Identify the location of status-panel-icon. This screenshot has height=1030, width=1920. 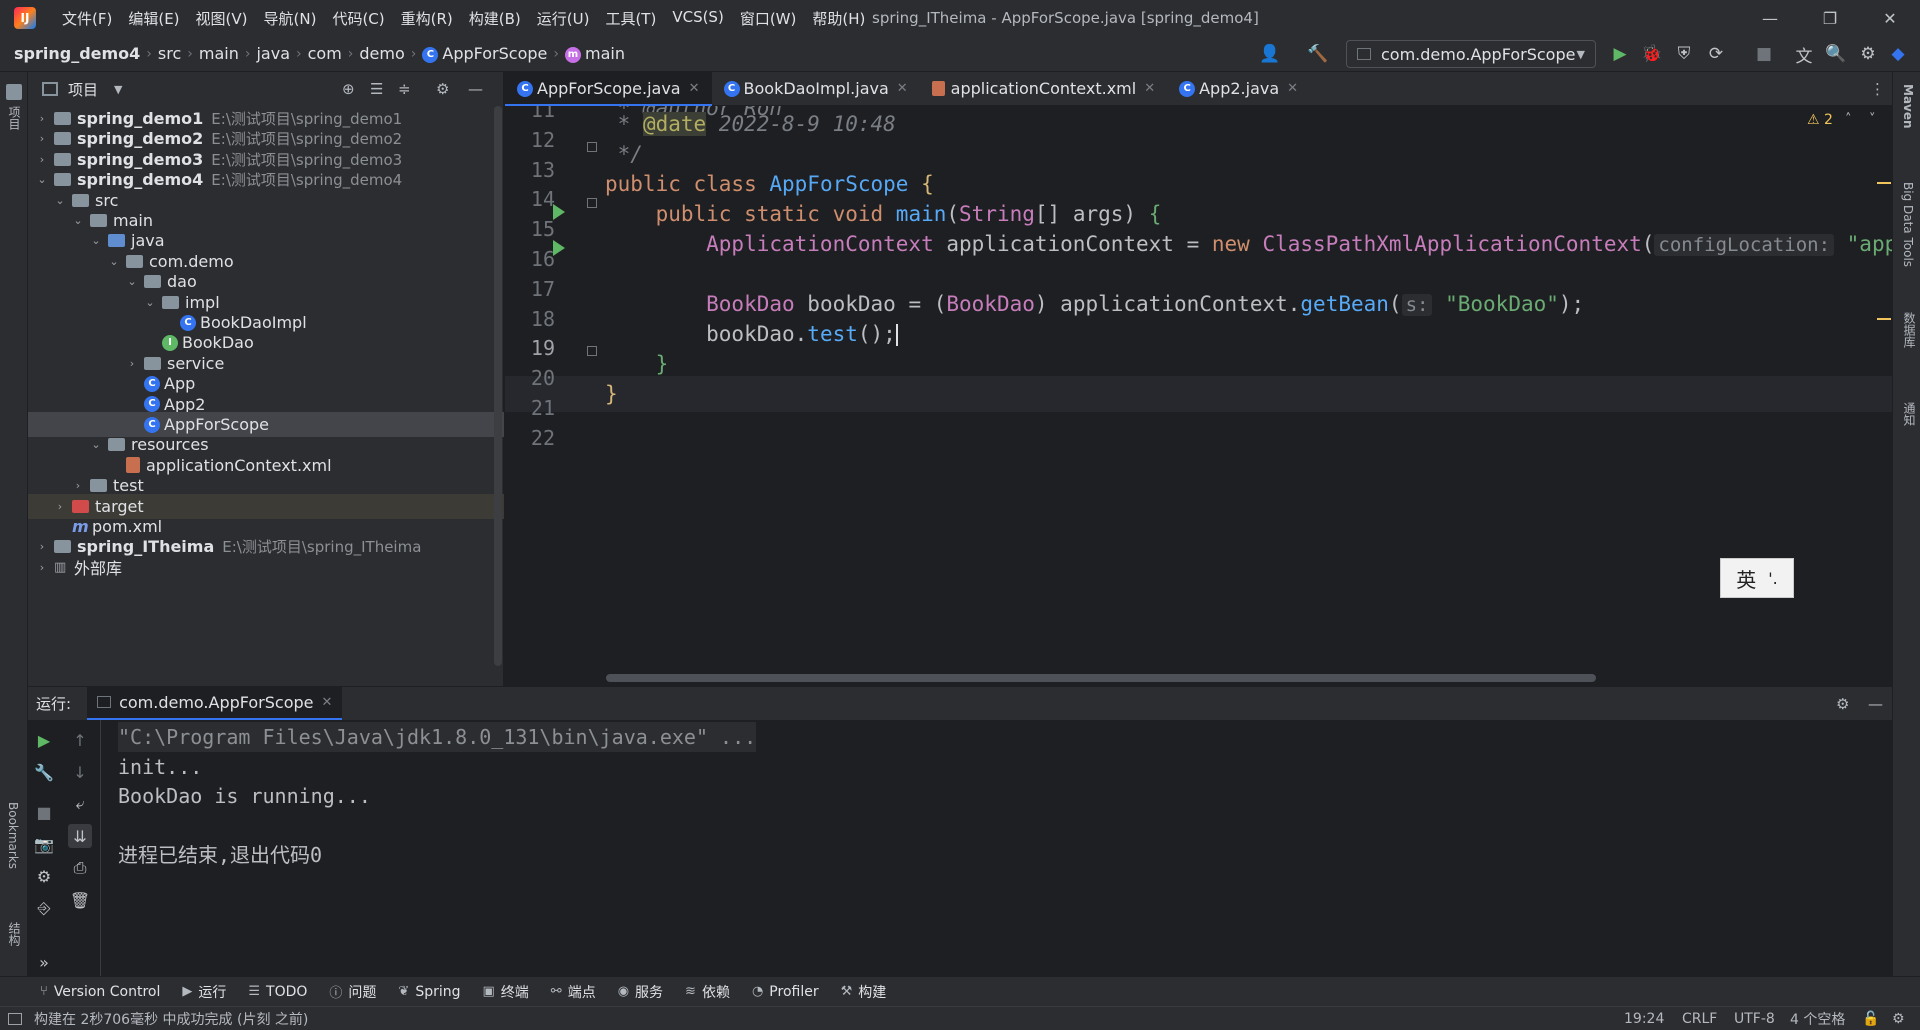
(15, 1018).